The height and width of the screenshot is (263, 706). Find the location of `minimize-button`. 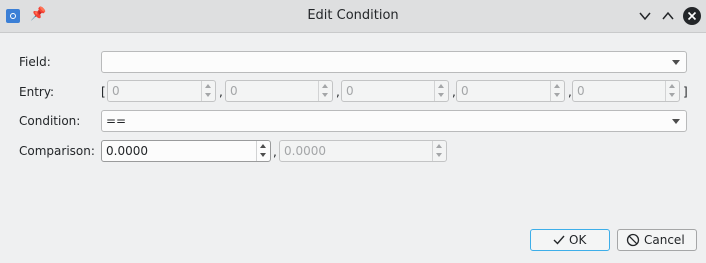

minimize-button is located at coordinates (645, 16).